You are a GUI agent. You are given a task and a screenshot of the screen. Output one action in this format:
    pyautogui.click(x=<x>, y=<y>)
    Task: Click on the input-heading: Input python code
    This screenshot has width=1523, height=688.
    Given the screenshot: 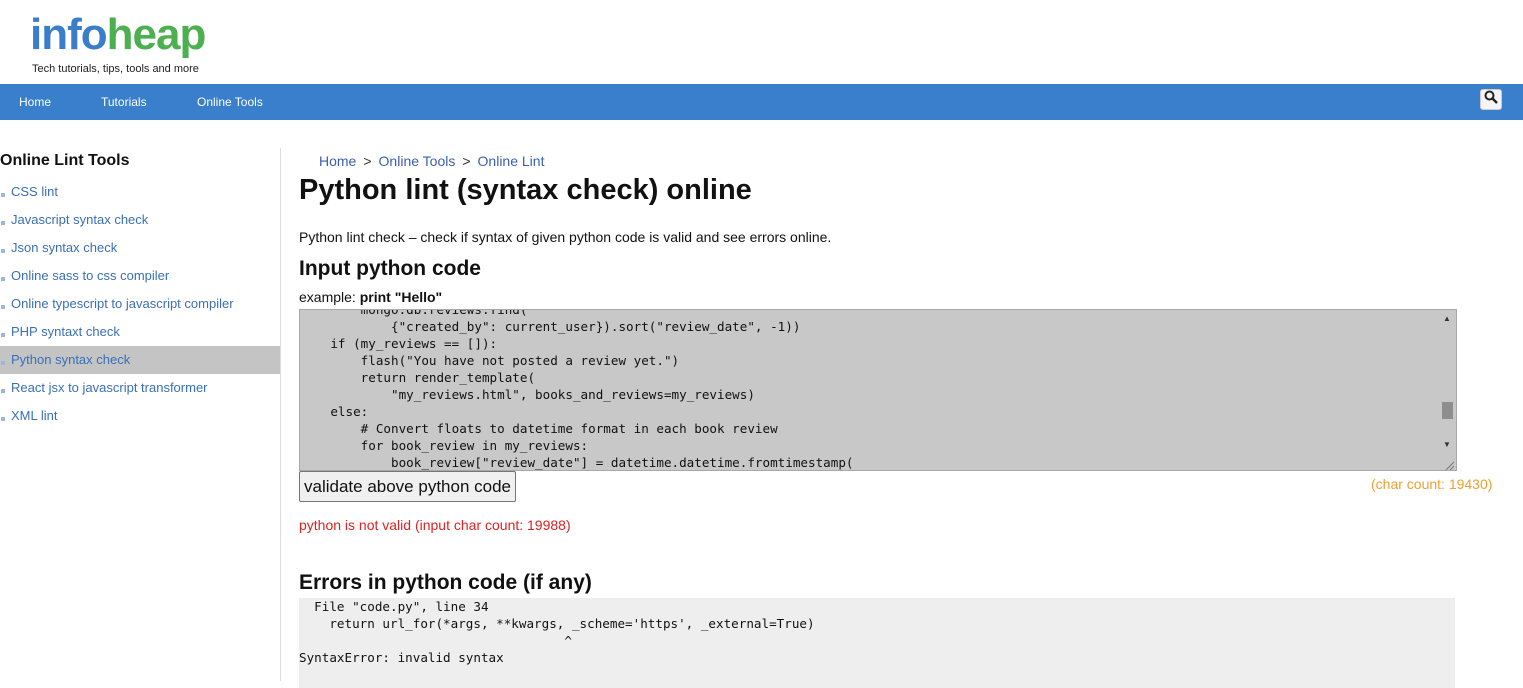 What is the action you would take?
    pyautogui.click(x=390, y=268)
    